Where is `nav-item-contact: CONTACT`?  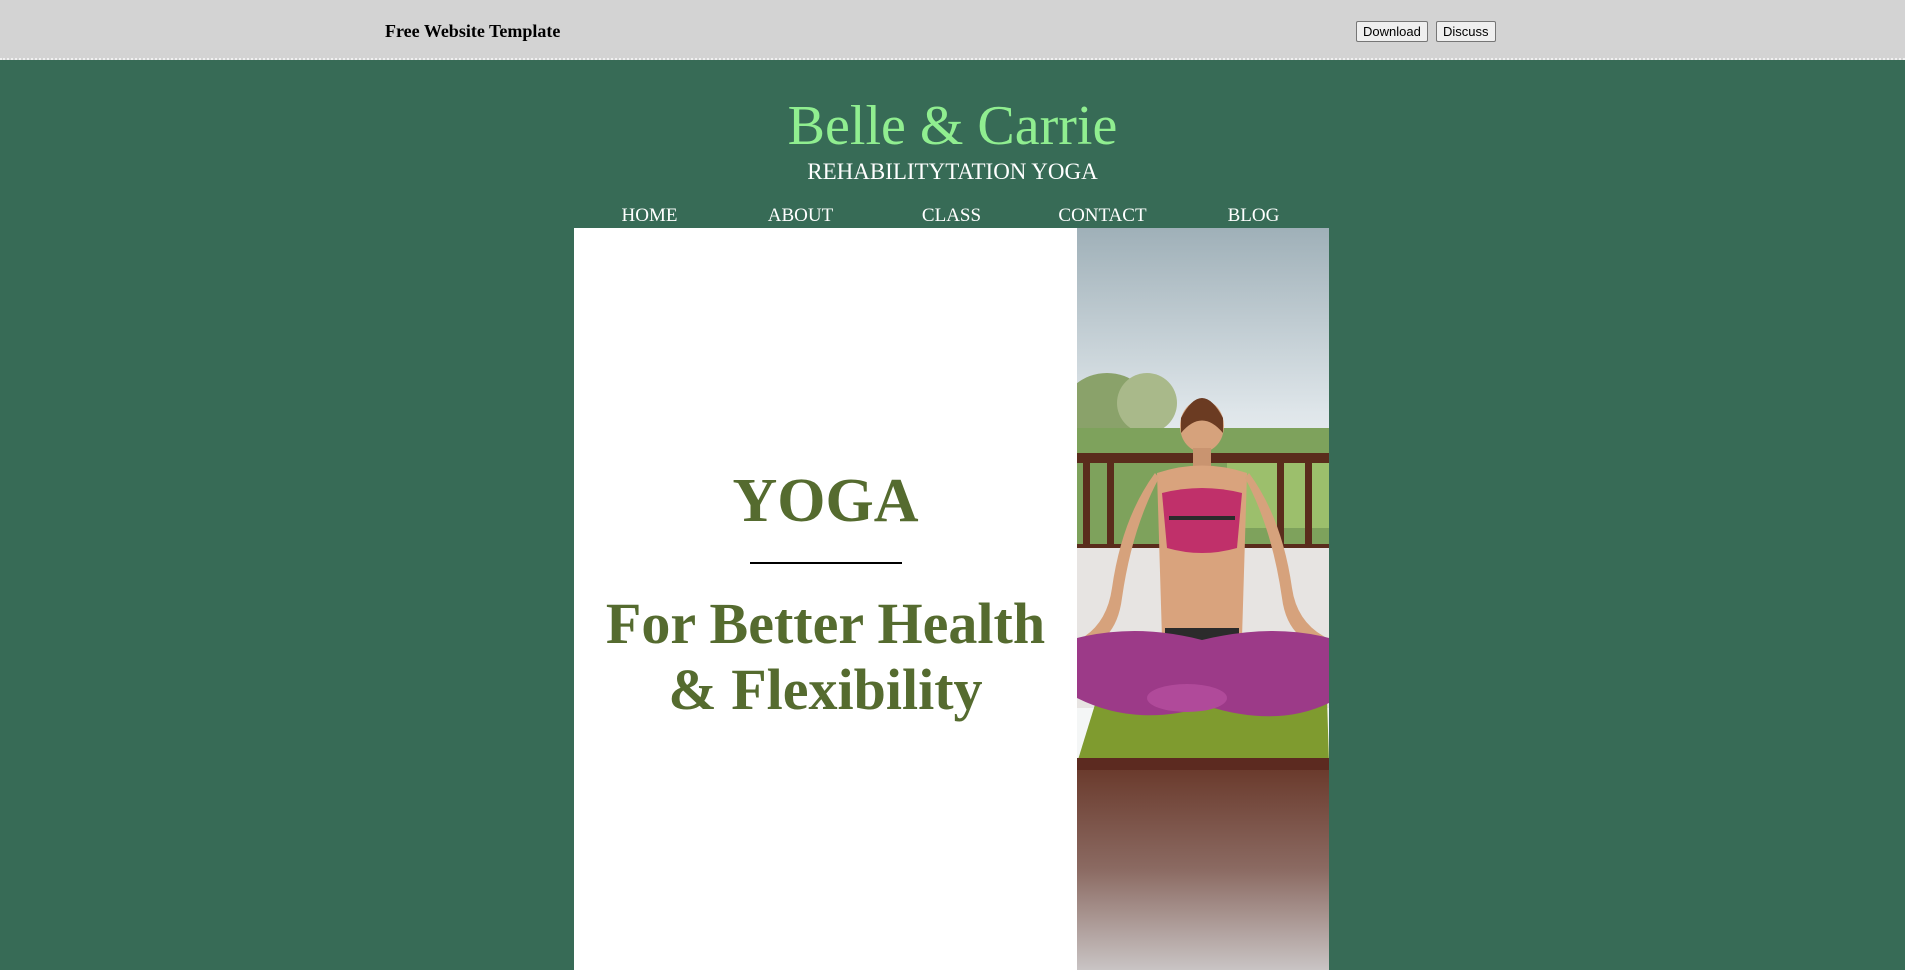
nav-item-contact: CONTACT is located at coordinates (1102, 216).